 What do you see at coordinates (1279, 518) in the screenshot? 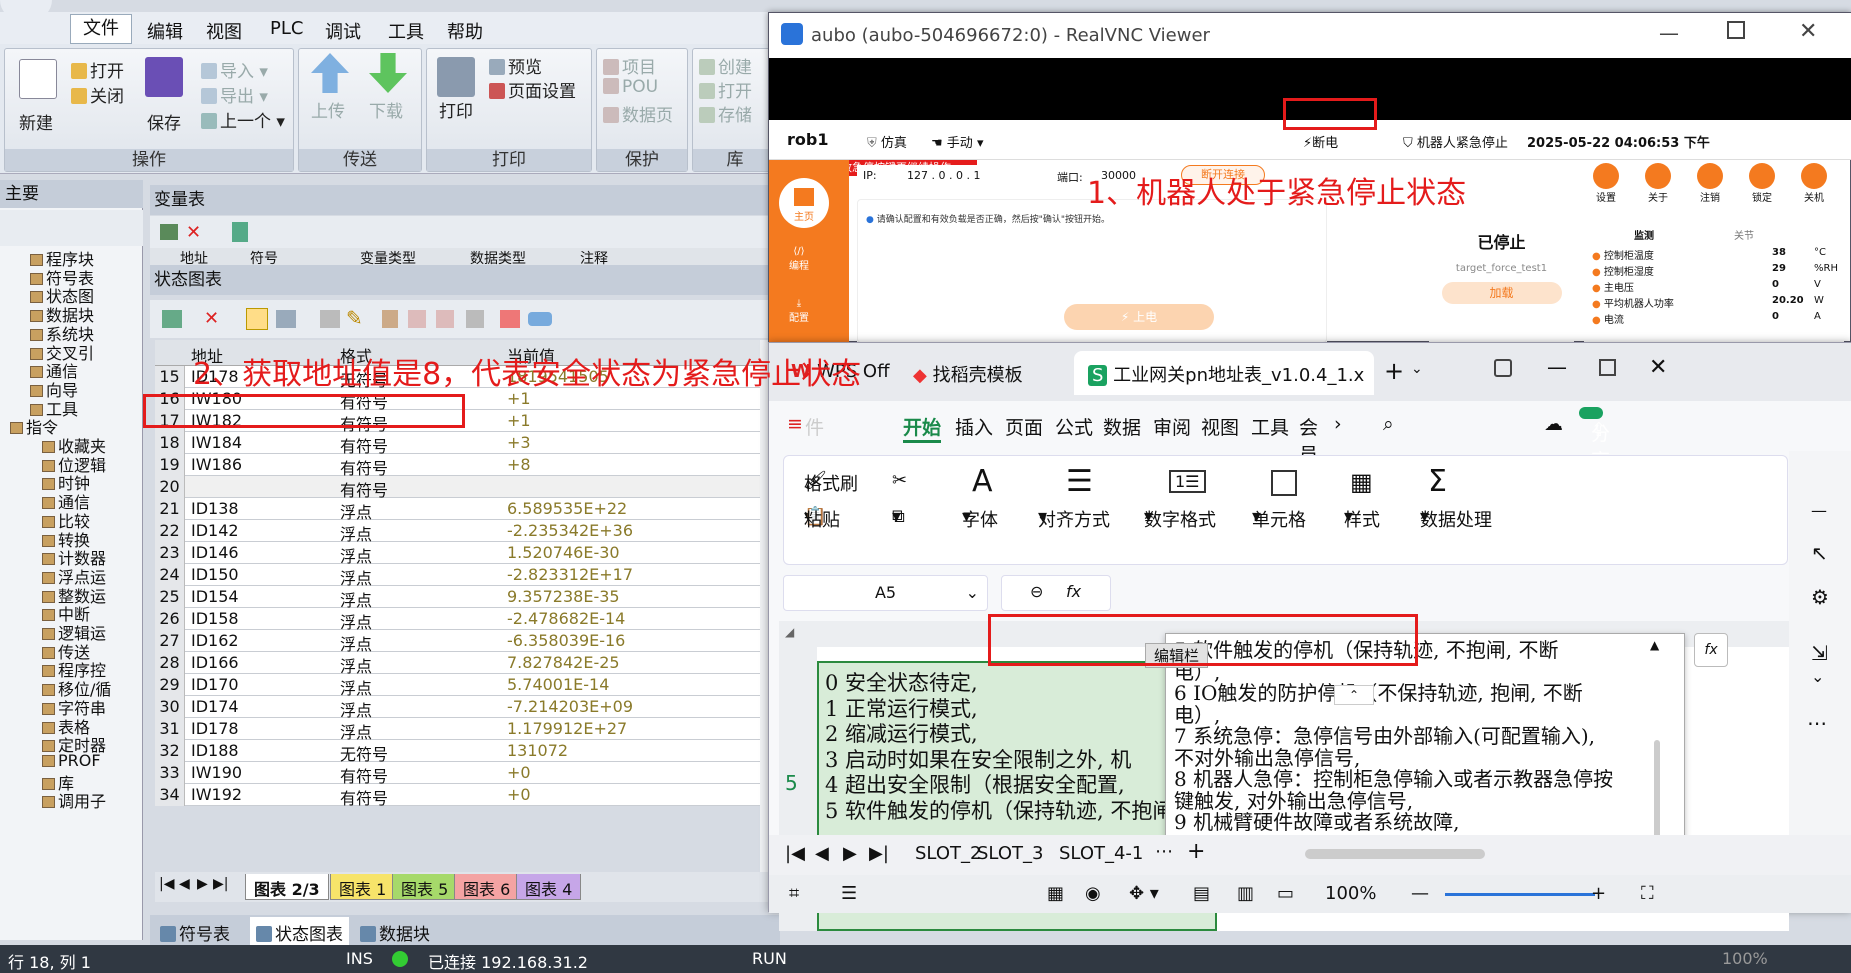
I see `cell-button: 单元格 ▾` at bounding box center [1279, 518].